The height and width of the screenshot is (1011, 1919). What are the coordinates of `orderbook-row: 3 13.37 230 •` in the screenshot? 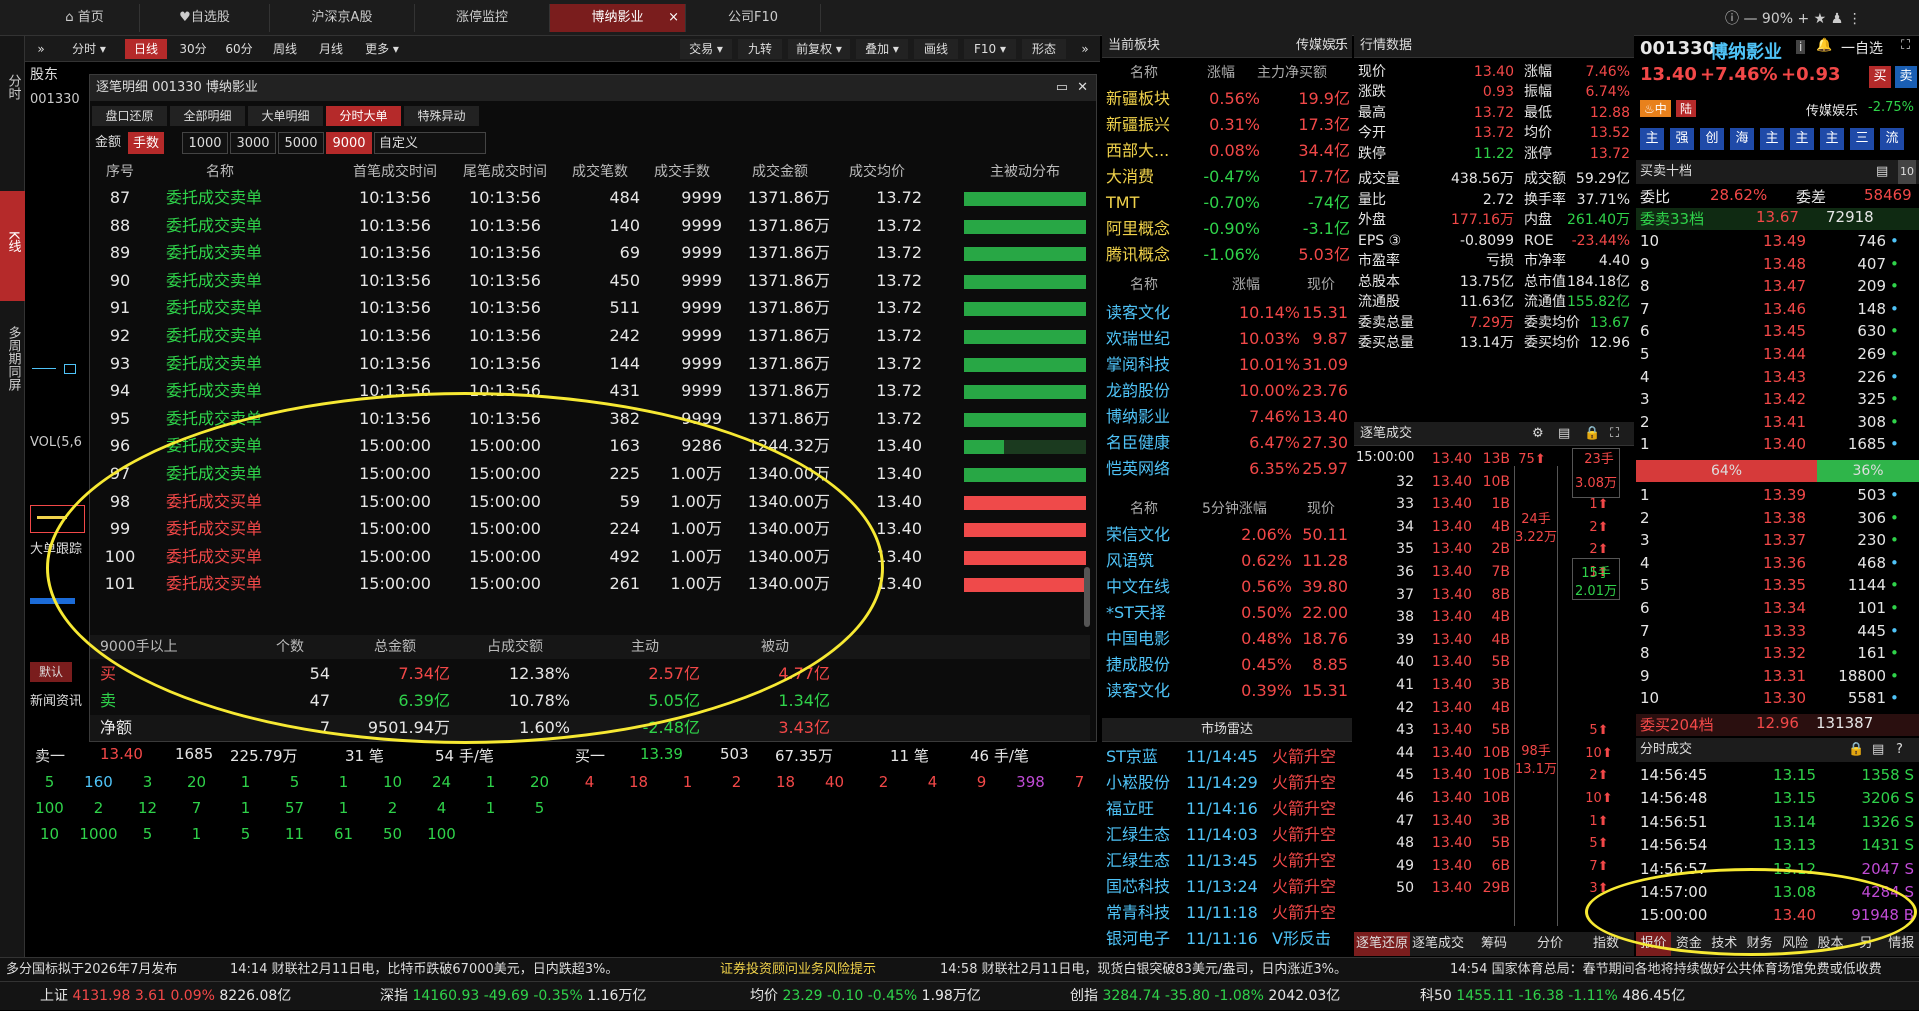 It's located at (1777, 540).